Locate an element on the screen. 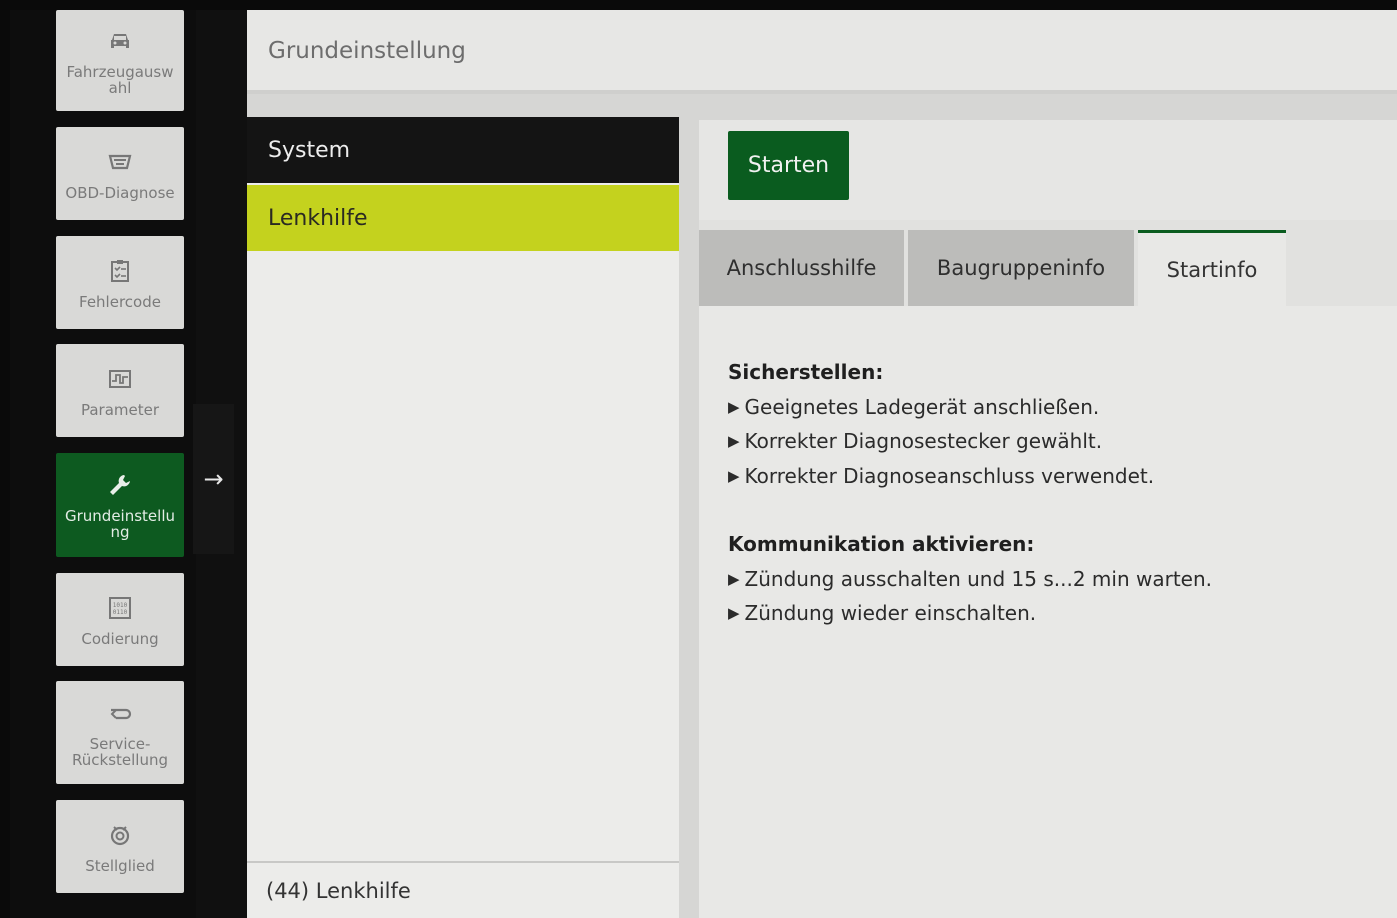 The height and width of the screenshot is (918, 1397). service-reset-icon is located at coordinates (120, 713).